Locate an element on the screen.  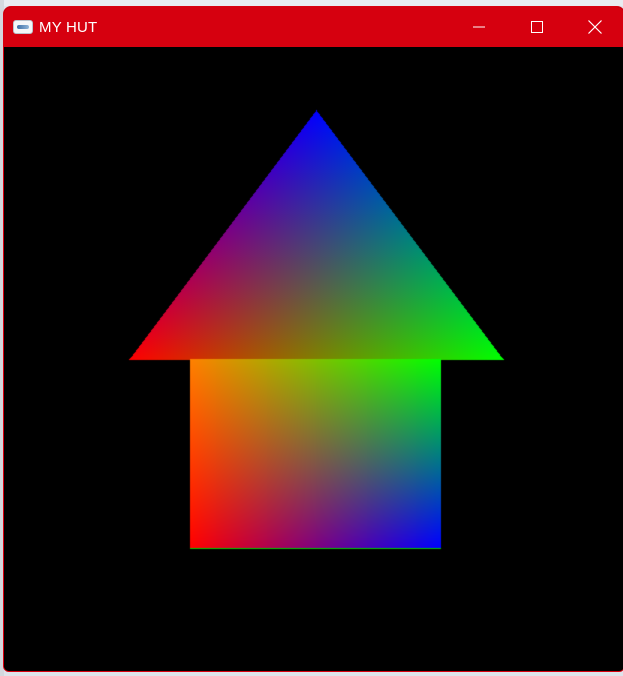
title-bar: MY HUT is located at coordinates (313, 27).